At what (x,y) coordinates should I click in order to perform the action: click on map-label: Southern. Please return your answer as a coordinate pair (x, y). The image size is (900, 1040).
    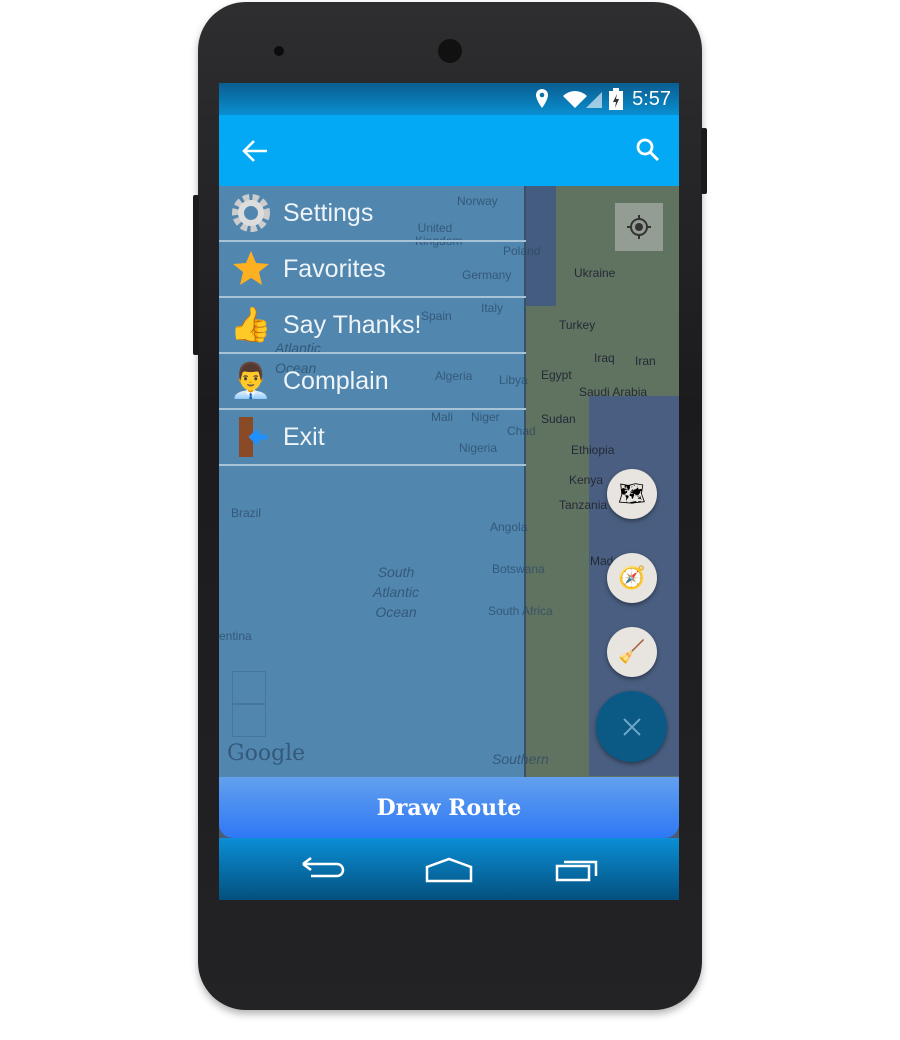
    Looking at the image, I should click on (520, 759).